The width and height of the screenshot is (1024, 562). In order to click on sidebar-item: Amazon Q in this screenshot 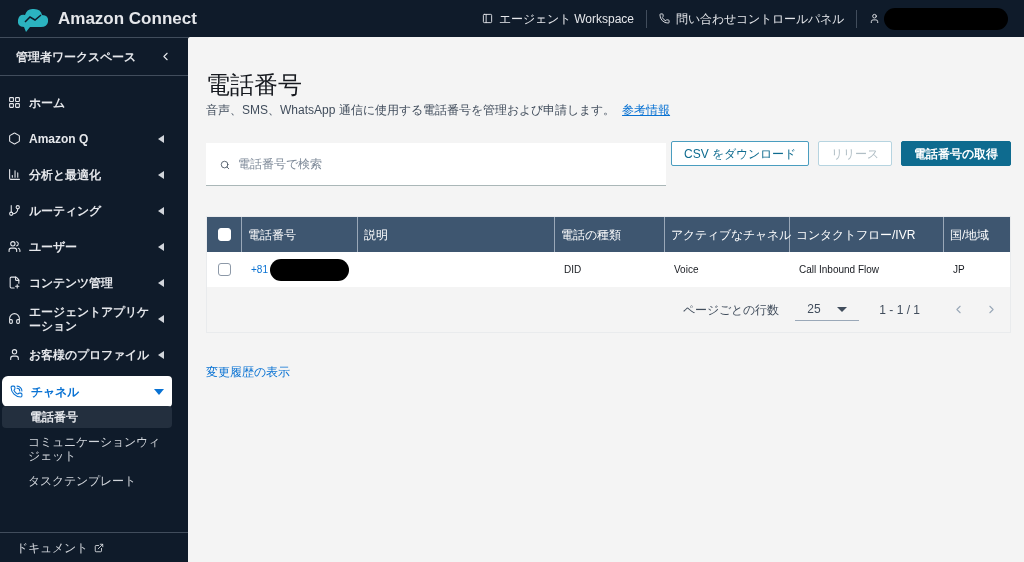, I will do `click(86, 138)`.